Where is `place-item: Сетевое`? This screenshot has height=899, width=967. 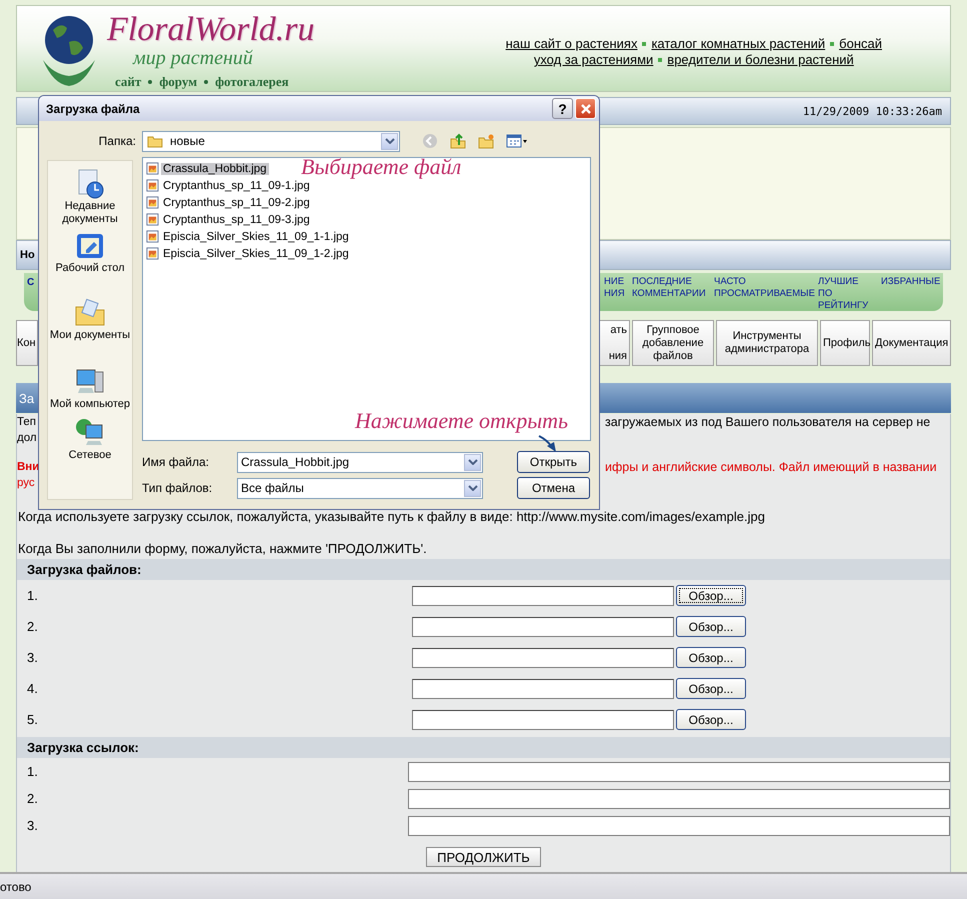
place-item: Сетевое is located at coordinates (90, 439).